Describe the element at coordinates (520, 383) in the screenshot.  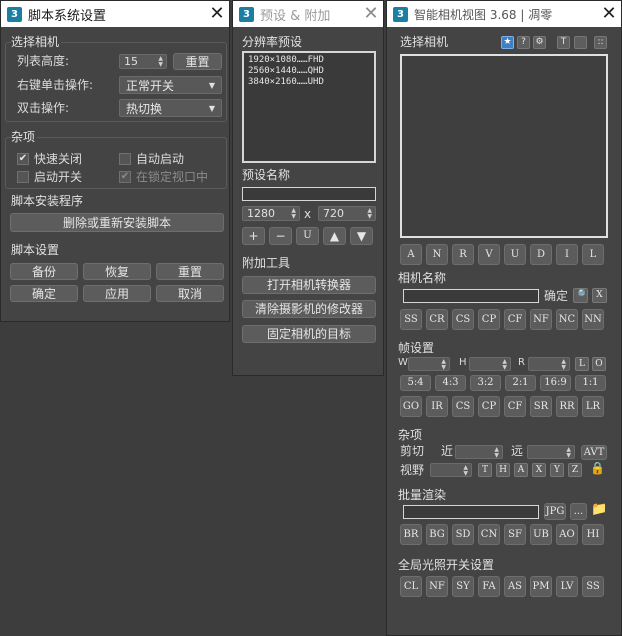
I see `ratio-2-1-button: 2:1` at that location.